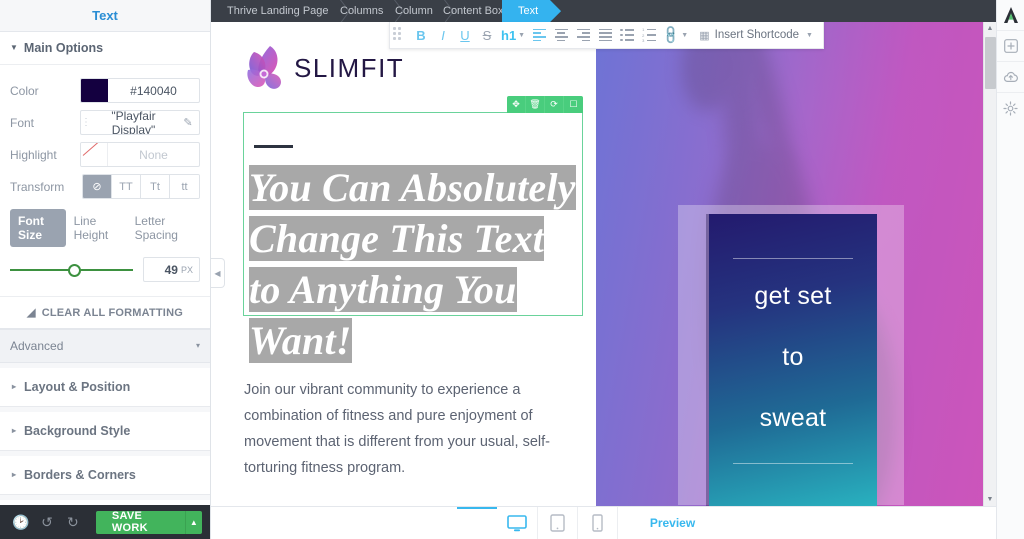  I want to click on tab-font-size: Font Size, so click(38, 228).